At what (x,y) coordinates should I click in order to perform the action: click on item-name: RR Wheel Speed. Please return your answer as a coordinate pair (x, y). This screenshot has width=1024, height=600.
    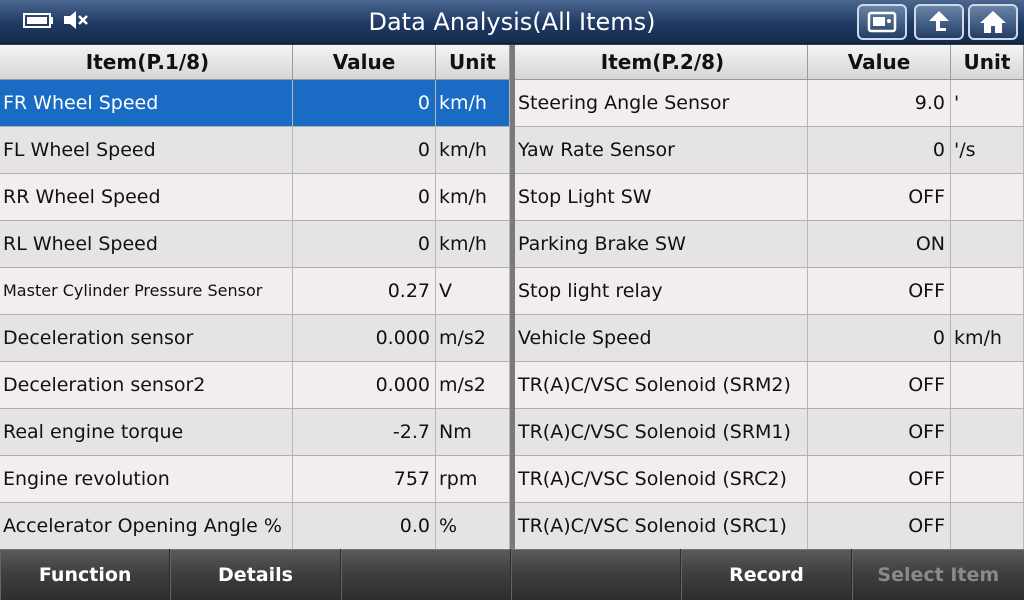
    Looking at the image, I should click on (146, 197).